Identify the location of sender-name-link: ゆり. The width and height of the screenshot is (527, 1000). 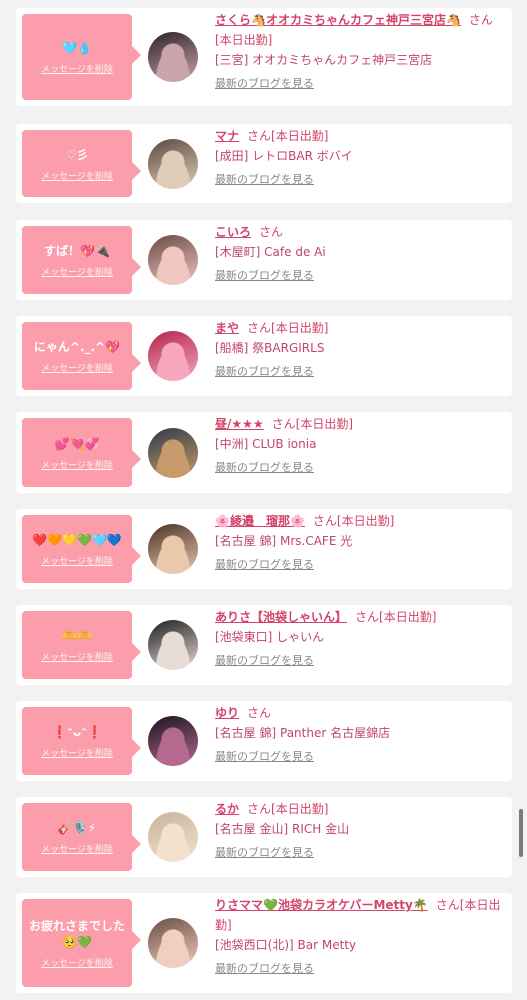
(227, 713).